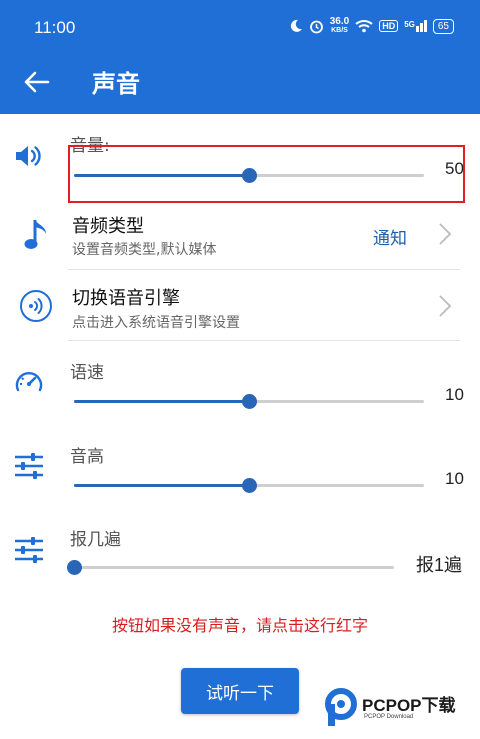 The height and width of the screenshot is (739, 480). I want to click on battery-icon: 65, so click(443, 26).